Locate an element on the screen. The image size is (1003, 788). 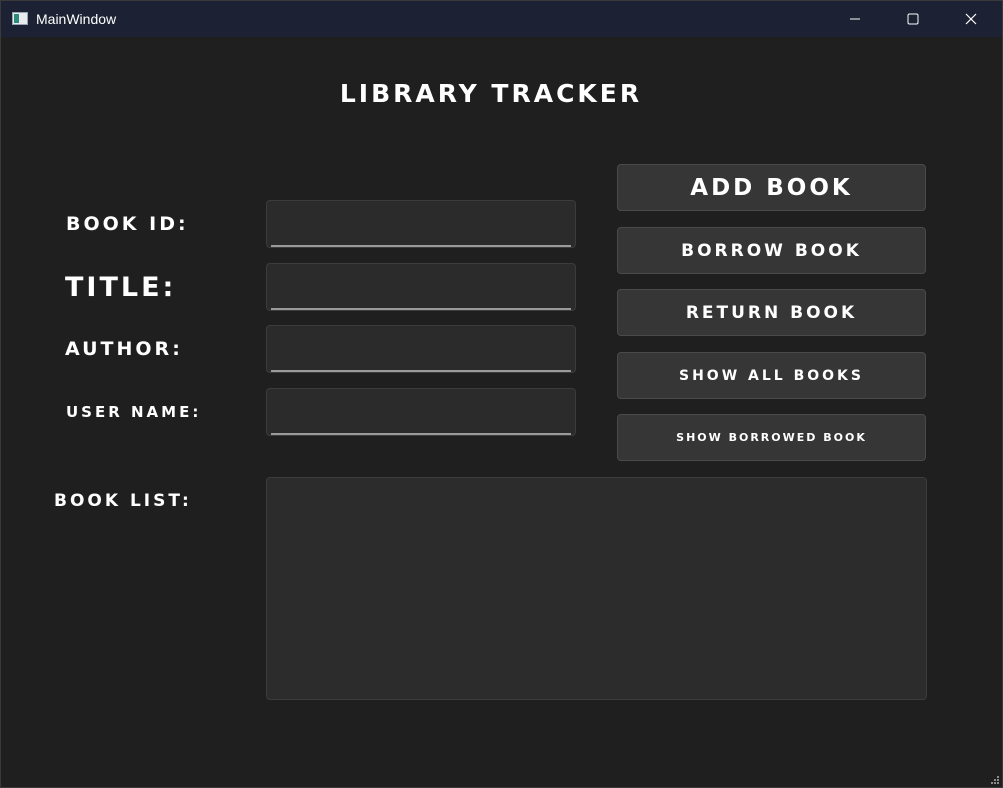
title-field-frame is located at coordinates (421, 287).